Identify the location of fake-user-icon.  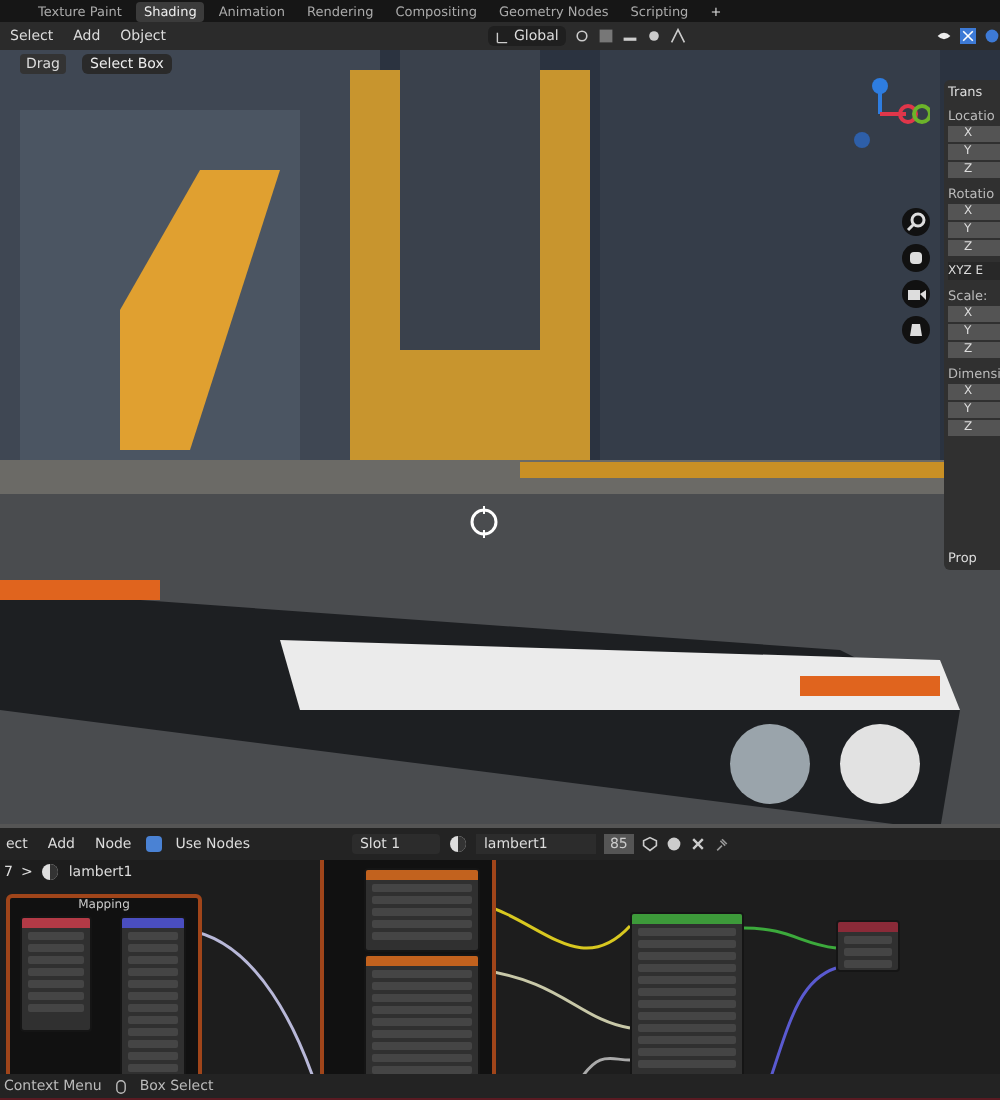
(649, 844).